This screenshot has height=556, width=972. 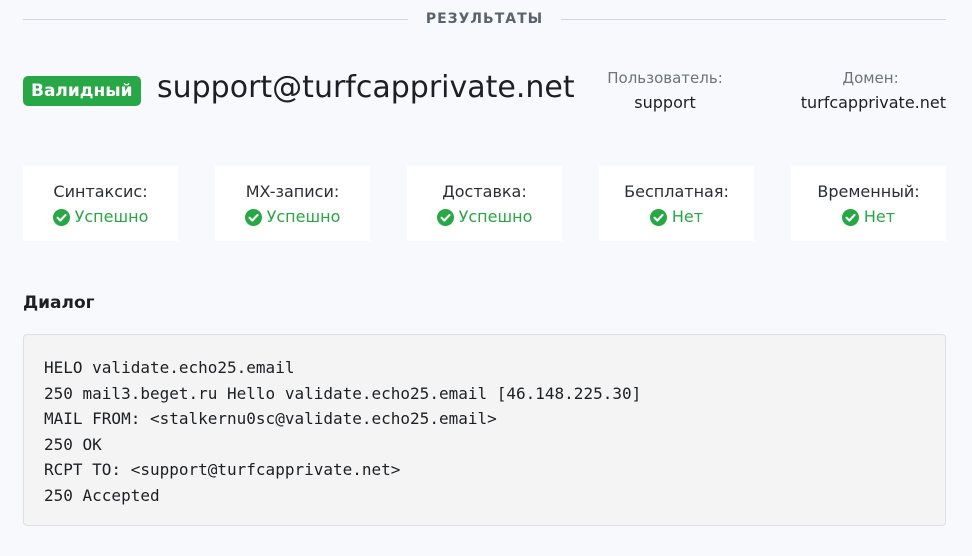 I want to click on dialog-title: Диалог, so click(x=59, y=303).